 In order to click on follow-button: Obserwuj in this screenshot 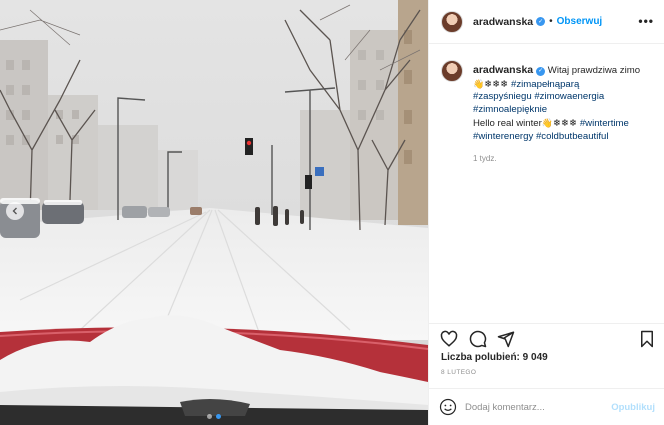, I will do `click(580, 21)`.